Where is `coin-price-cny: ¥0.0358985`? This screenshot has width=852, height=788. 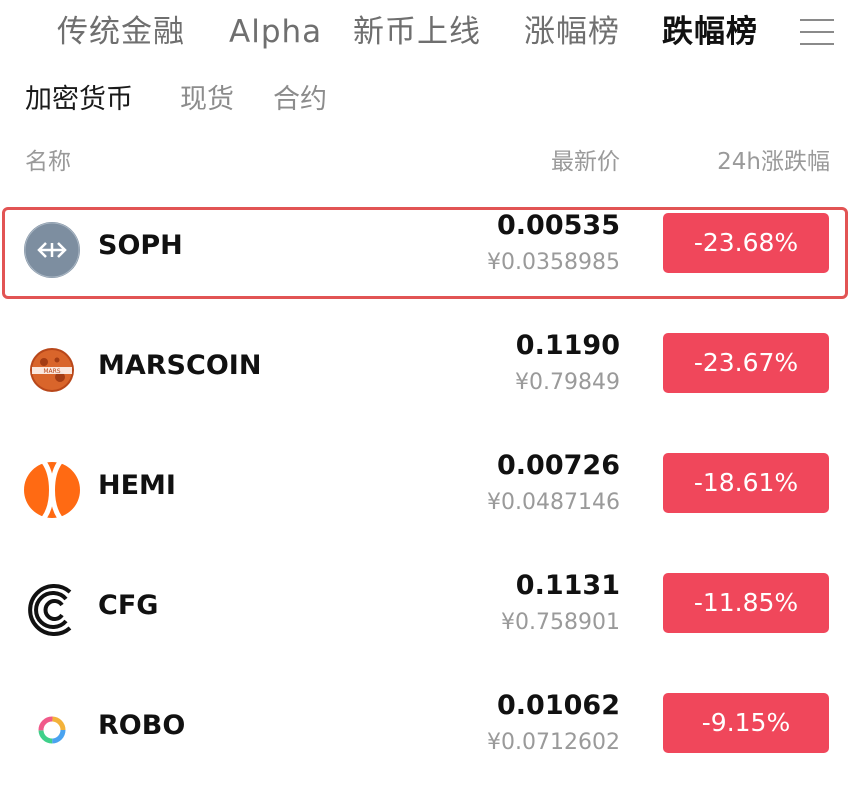
coin-price-cny: ¥0.0358985 is located at coordinates (553, 262).